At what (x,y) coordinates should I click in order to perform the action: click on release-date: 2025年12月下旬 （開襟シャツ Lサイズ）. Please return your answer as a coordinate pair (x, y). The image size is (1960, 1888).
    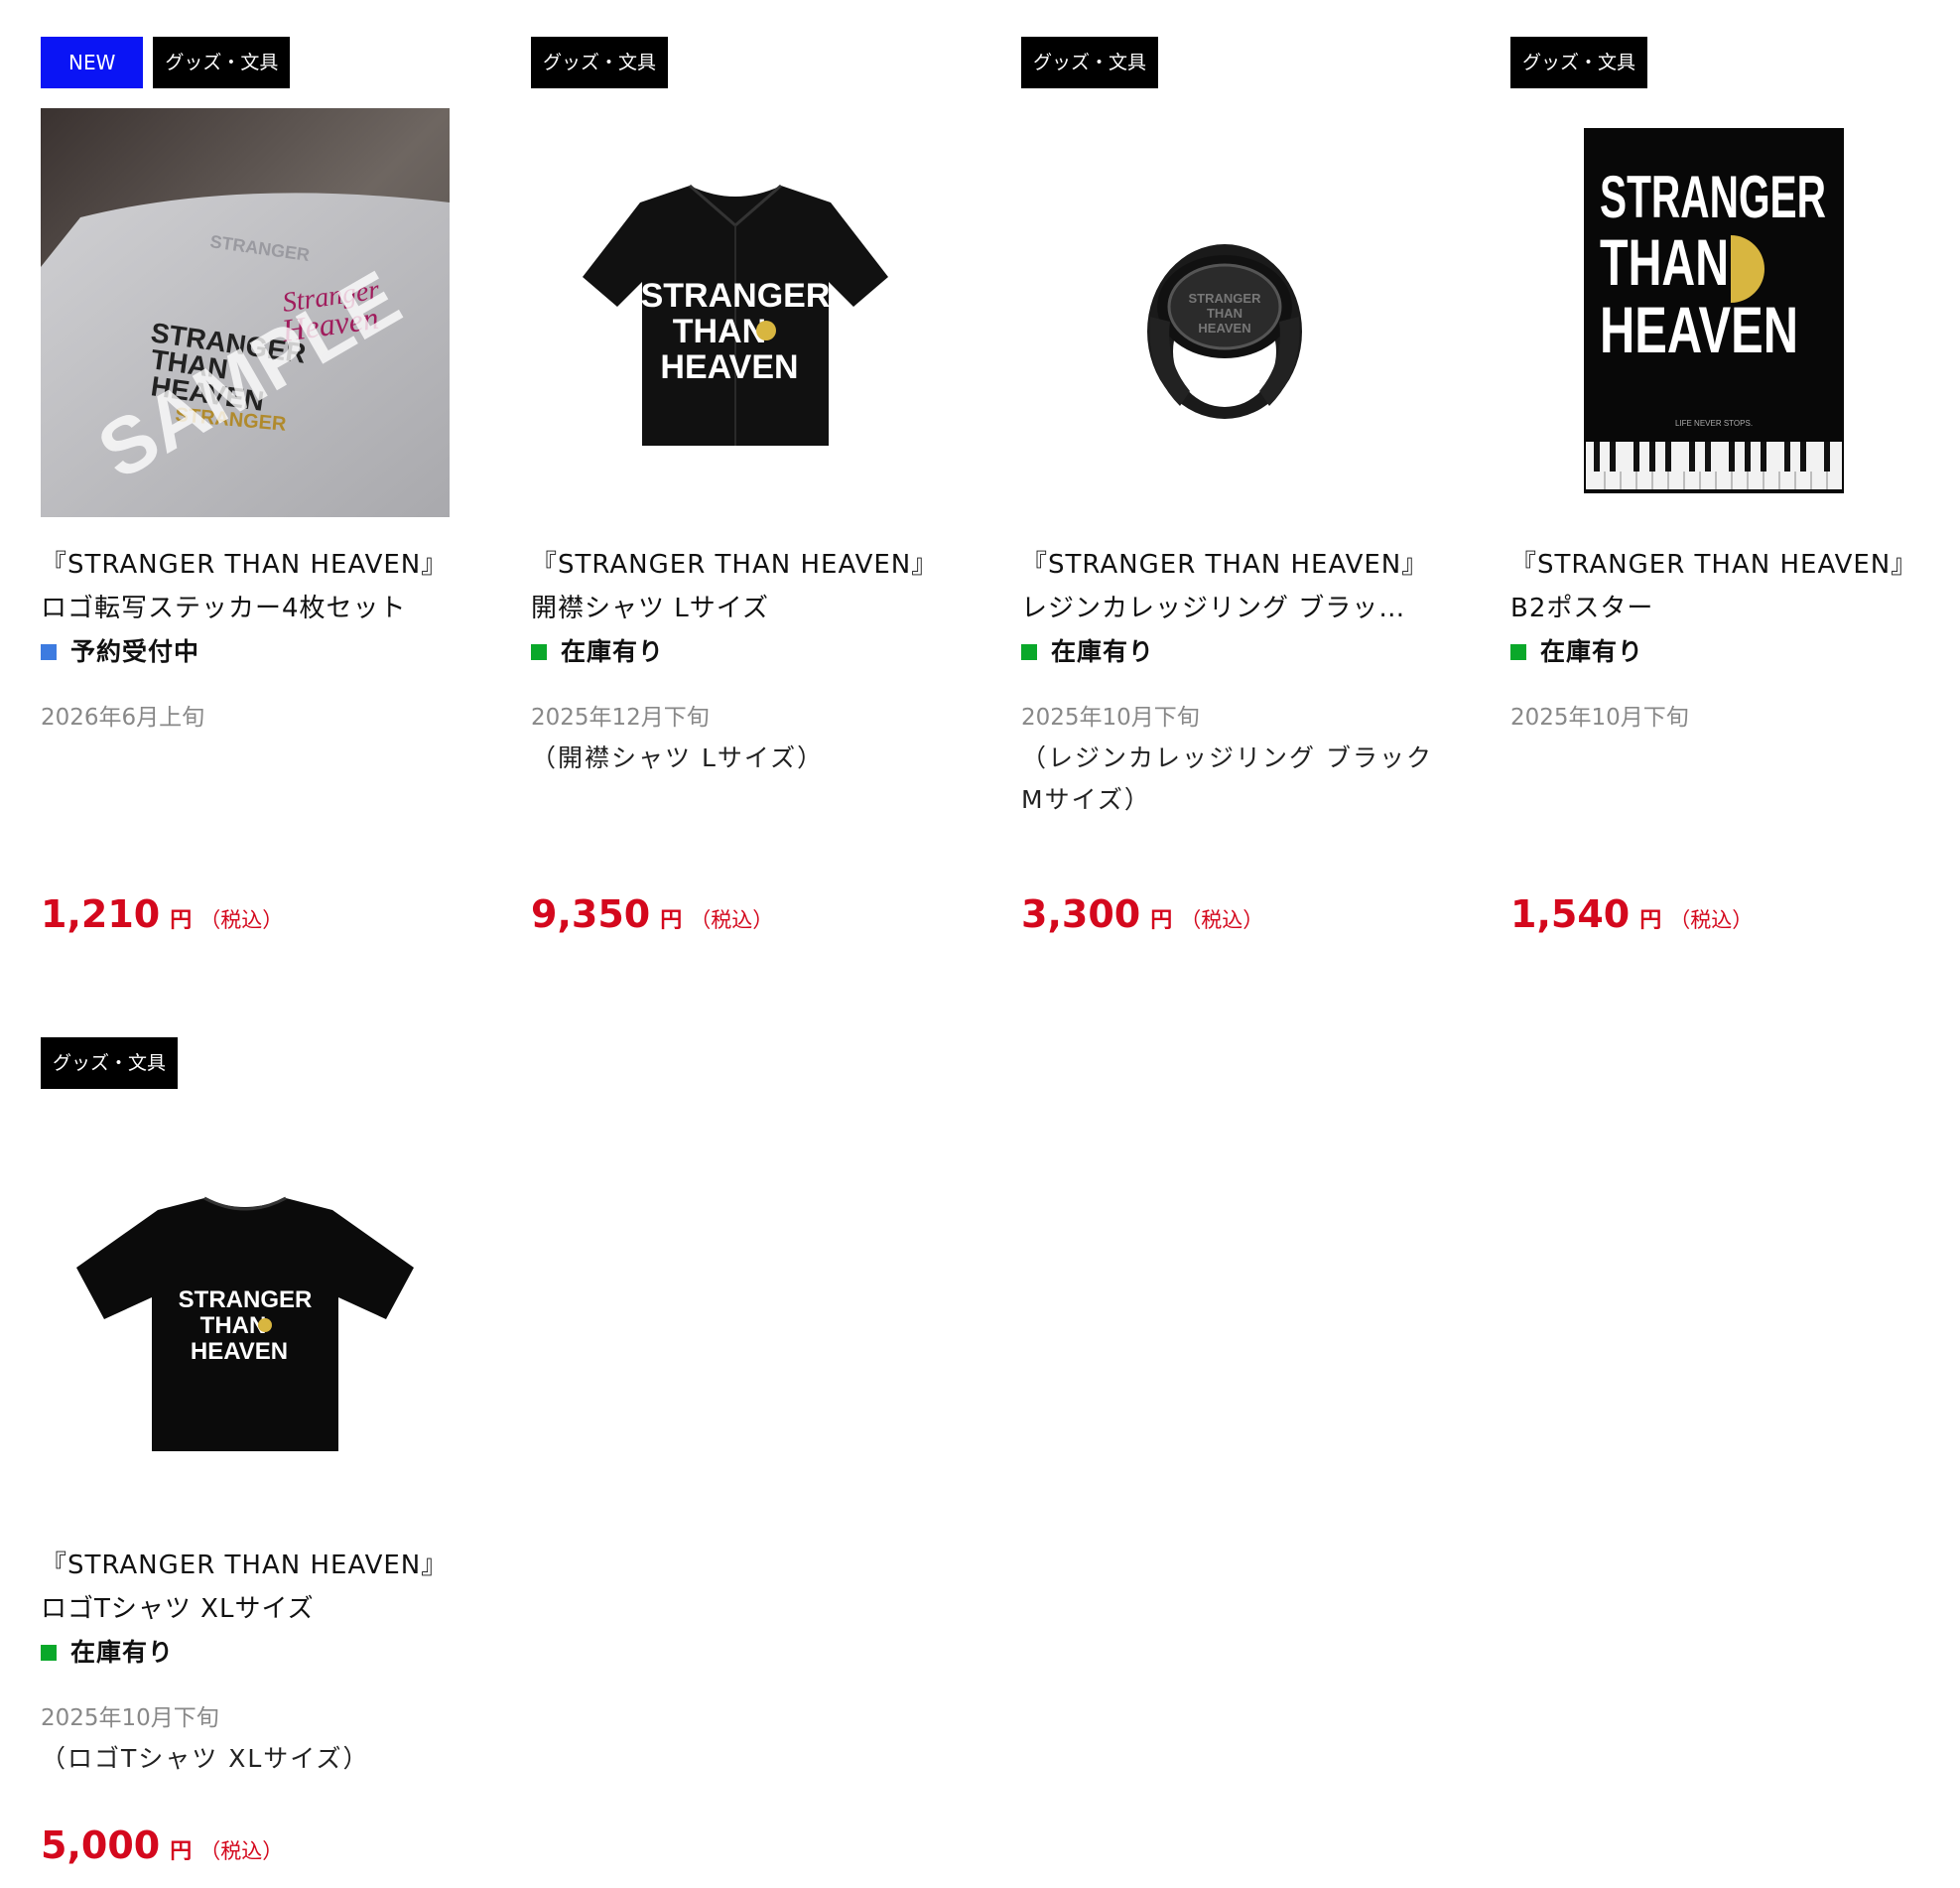
    Looking at the image, I should click on (739, 738).